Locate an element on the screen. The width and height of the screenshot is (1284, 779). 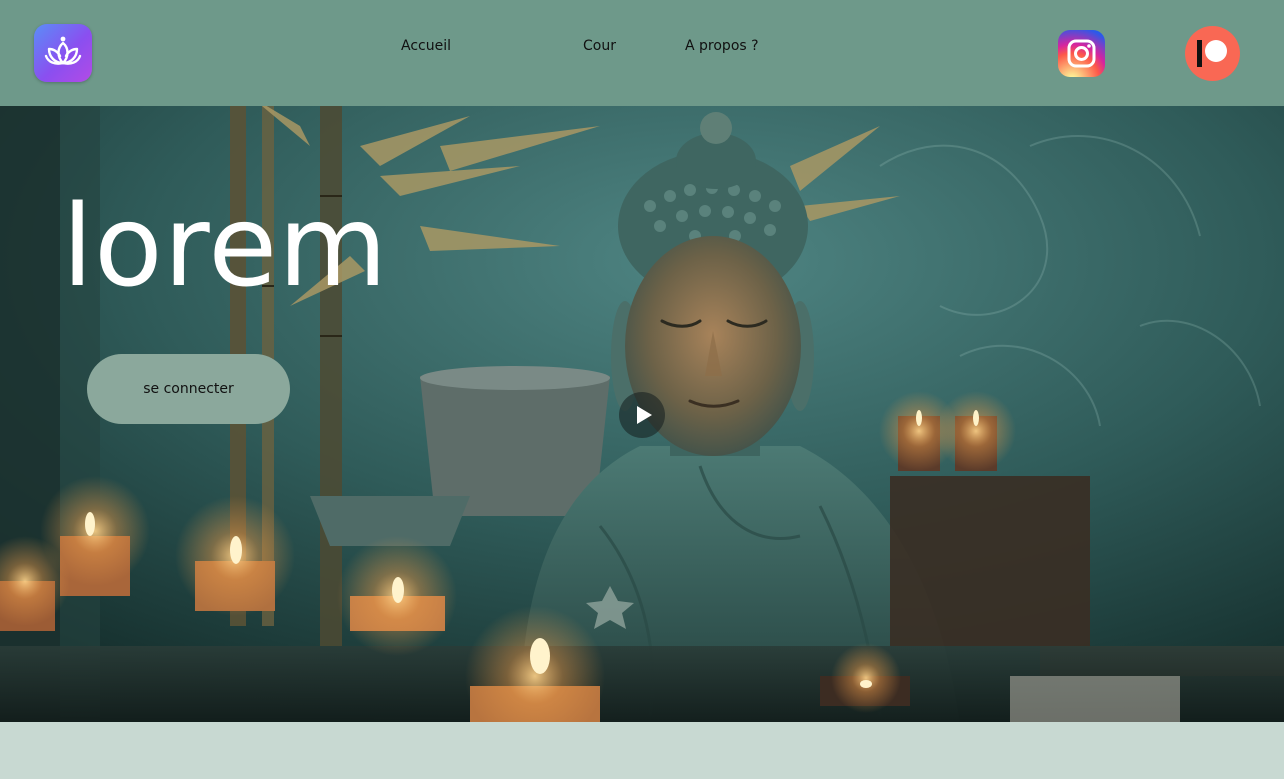
instagram-icon is located at coordinates (1081, 53).